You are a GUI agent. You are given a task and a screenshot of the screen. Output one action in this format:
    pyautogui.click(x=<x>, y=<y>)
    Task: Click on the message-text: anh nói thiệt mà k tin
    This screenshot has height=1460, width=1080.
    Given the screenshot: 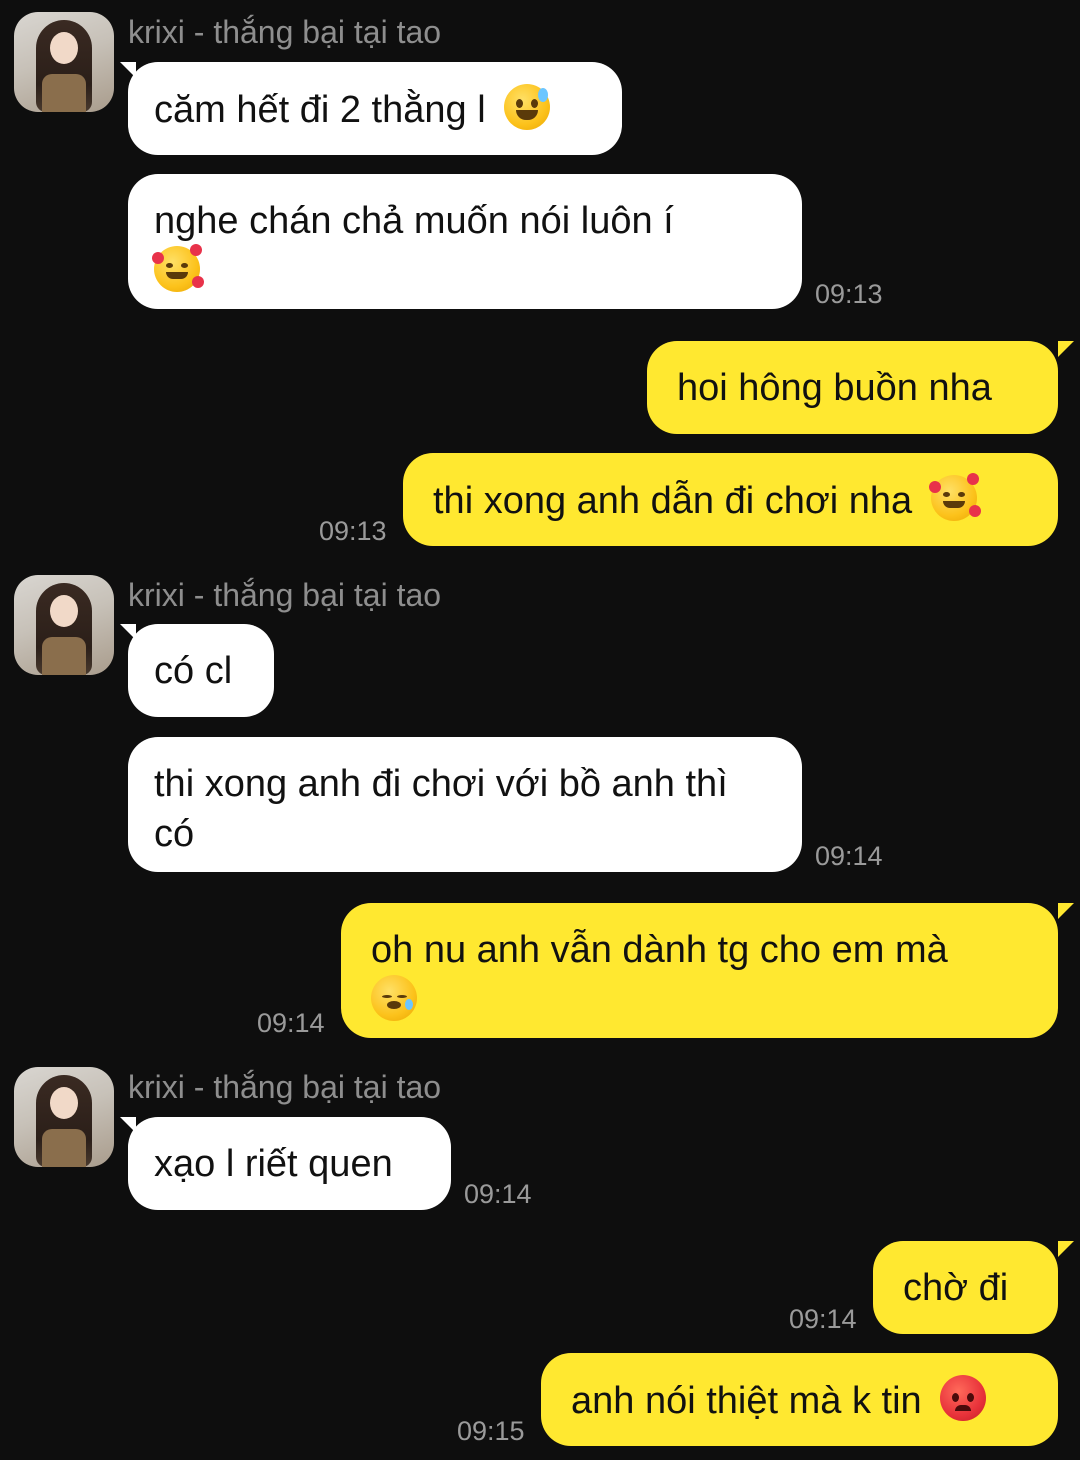 What is the action you would take?
    pyautogui.click(x=746, y=1401)
    